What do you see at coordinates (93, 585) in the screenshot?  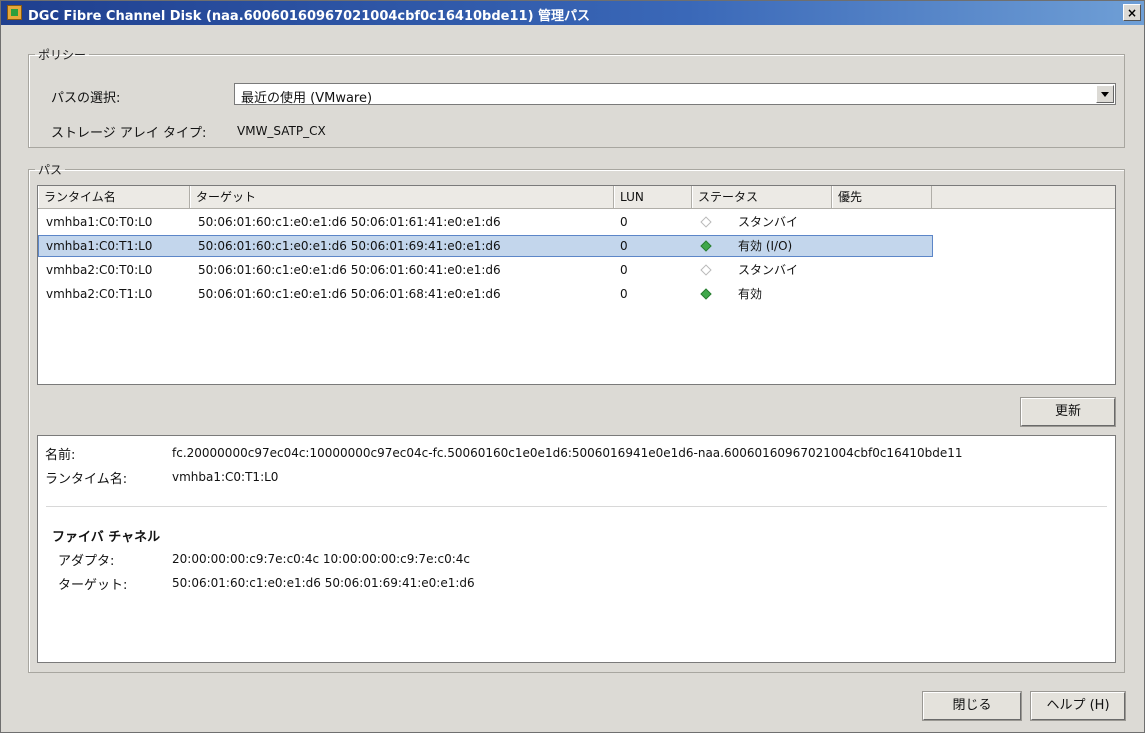 I see `target-label: ターゲット:` at bounding box center [93, 585].